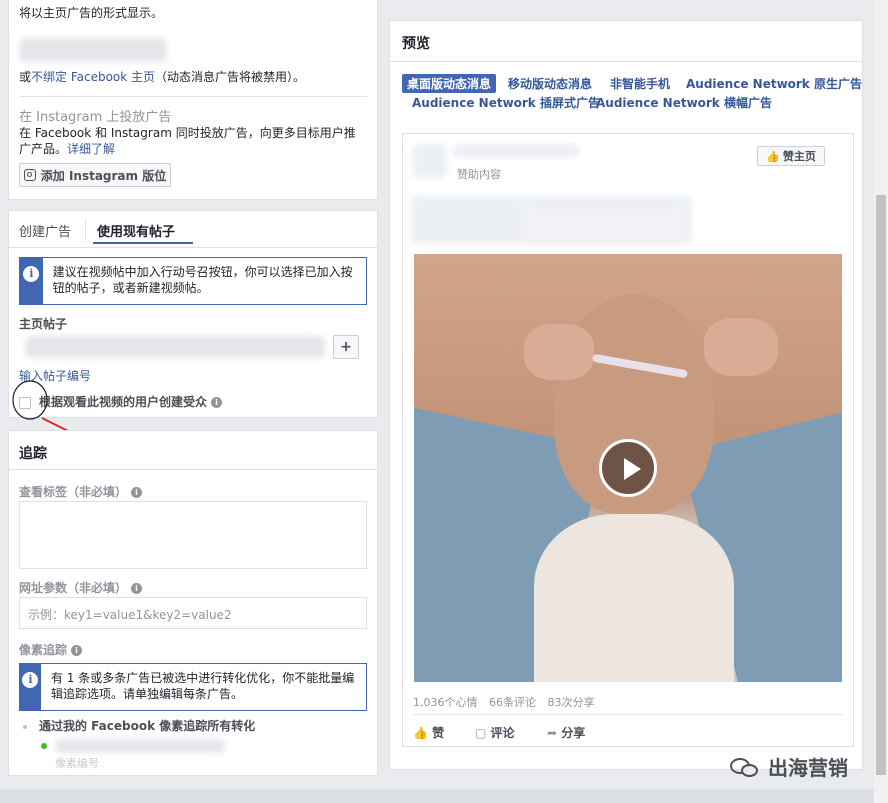 The height and width of the screenshot is (803, 888). What do you see at coordinates (552, 733) in the screenshot?
I see `share-icon: ➦` at bounding box center [552, 733].